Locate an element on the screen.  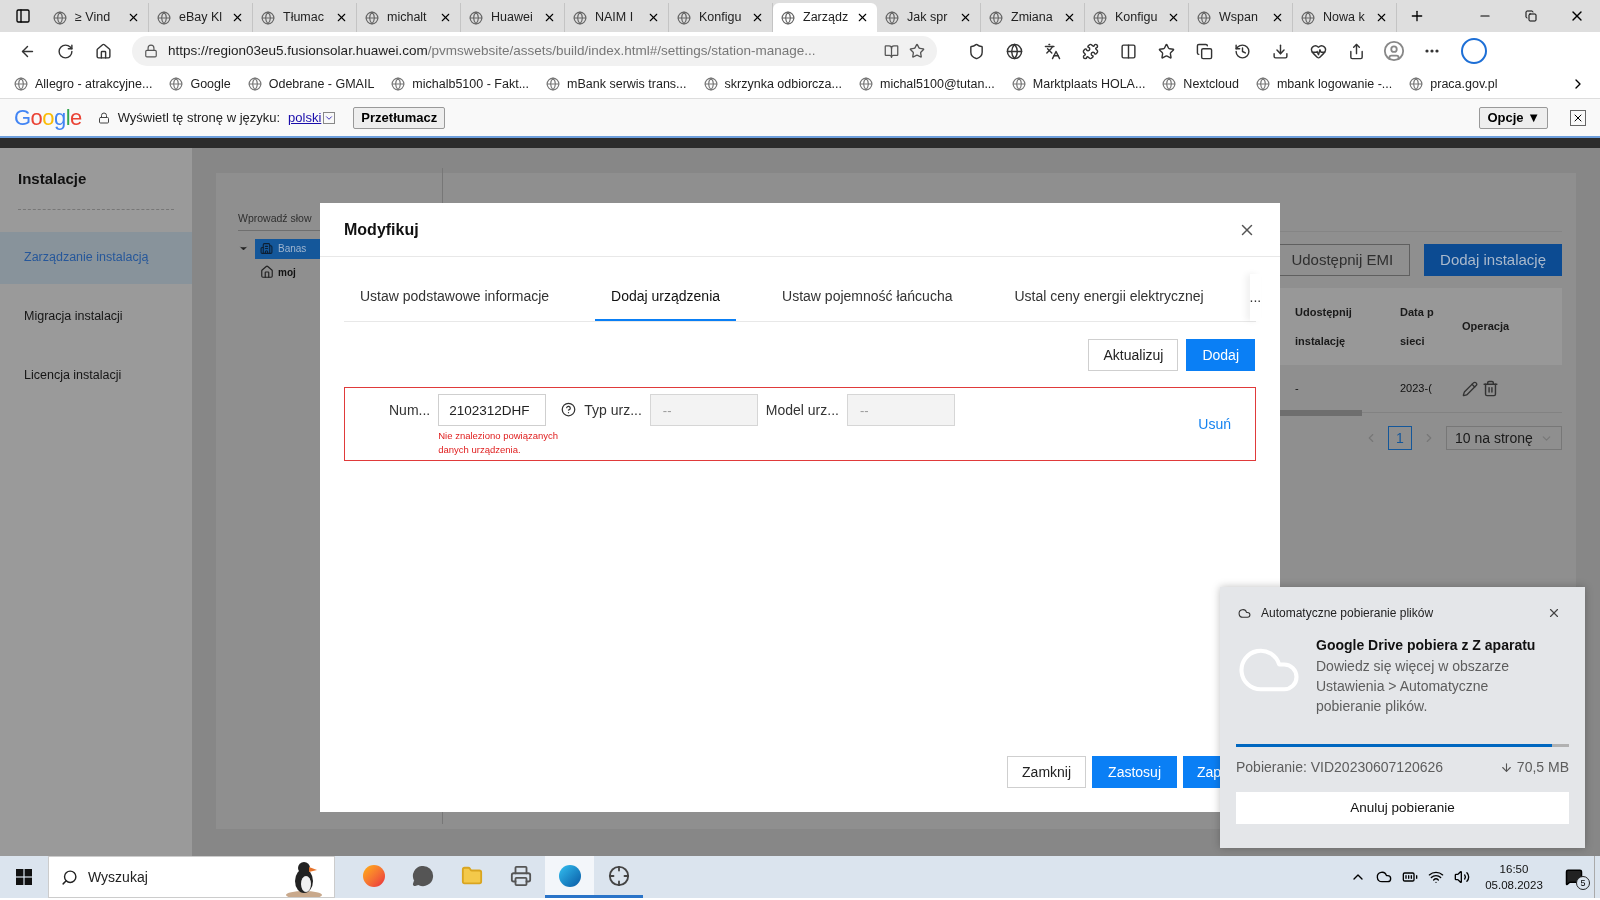
tab-title: ≥ Vind is located at coordinates (93, 18).